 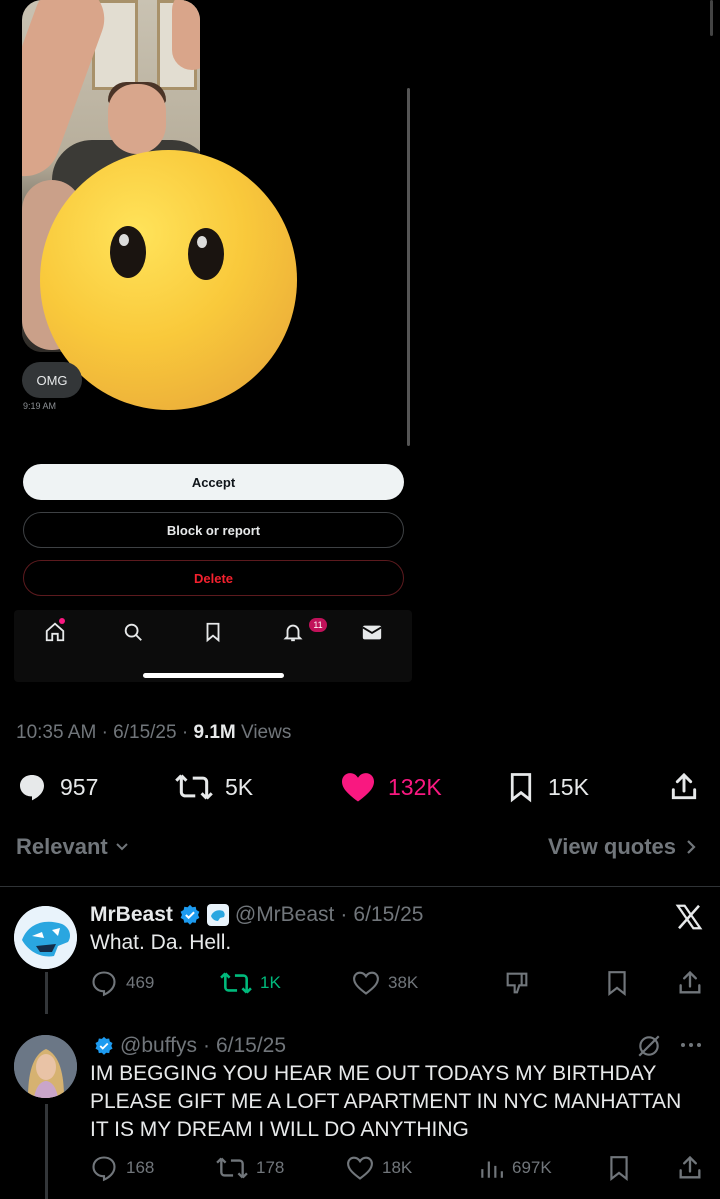 What do you see at coordinates (56, 732) in the screenshot?
I see `post-time: 10:35 AM` at bounding box center [56, 732].